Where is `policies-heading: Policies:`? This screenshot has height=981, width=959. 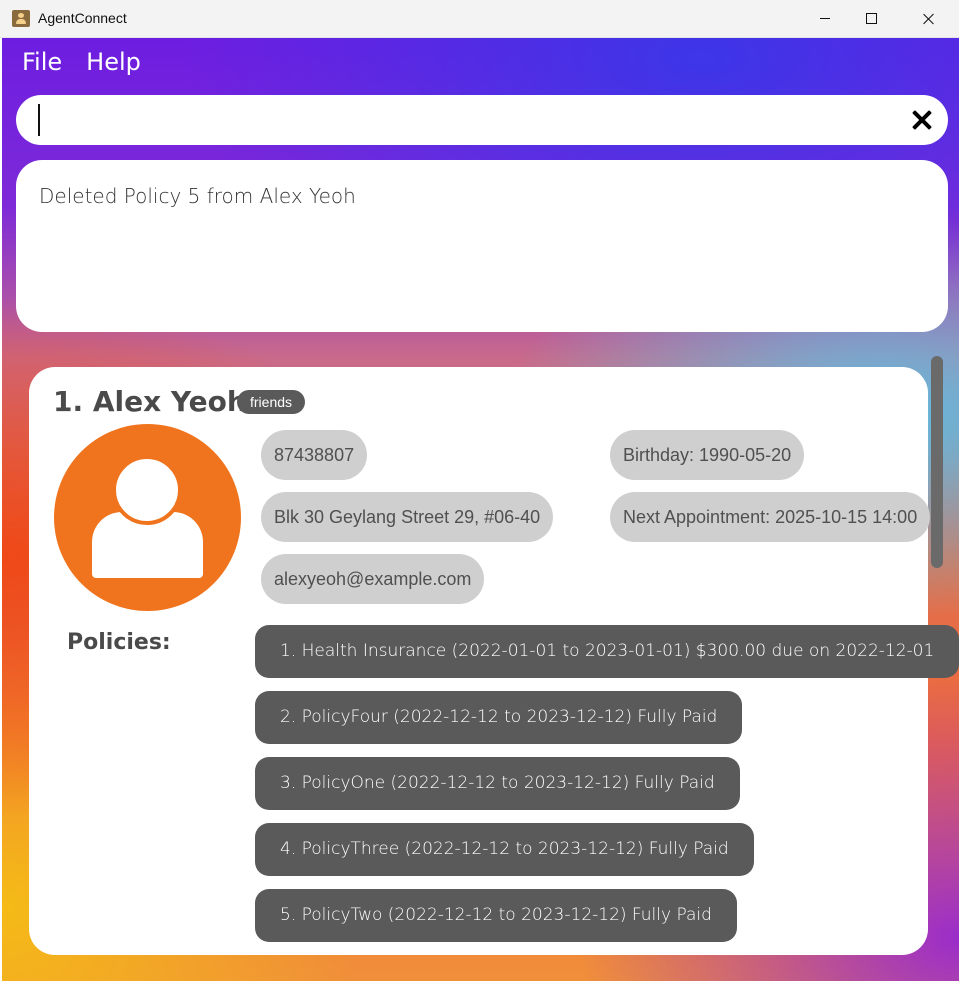
policies-heading: Policies: is located at coordinates (119, 642).